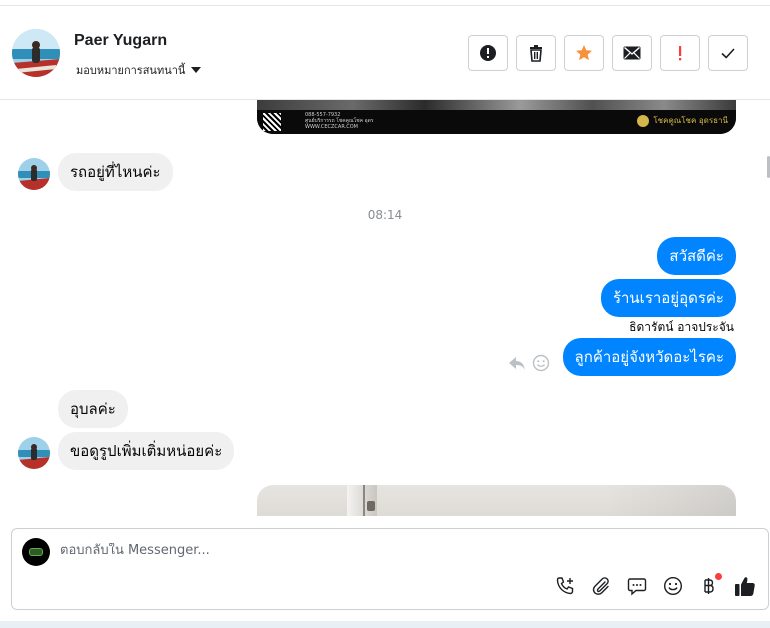 This screenshot has width=770, height=628. What do you see at coordinates (655, 585) in the screenshot?
I see `composer-tools` at bounding box center [655, 585].